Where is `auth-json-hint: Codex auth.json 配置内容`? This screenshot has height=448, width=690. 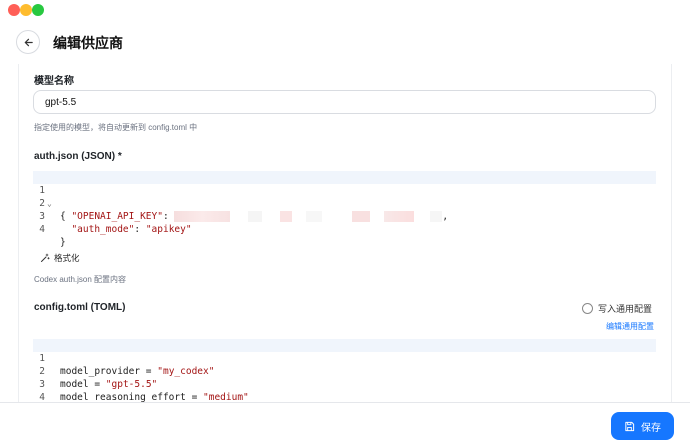
auth-json-hint: Codex auth.json 配置内容 is located at coordinates (80, 279).